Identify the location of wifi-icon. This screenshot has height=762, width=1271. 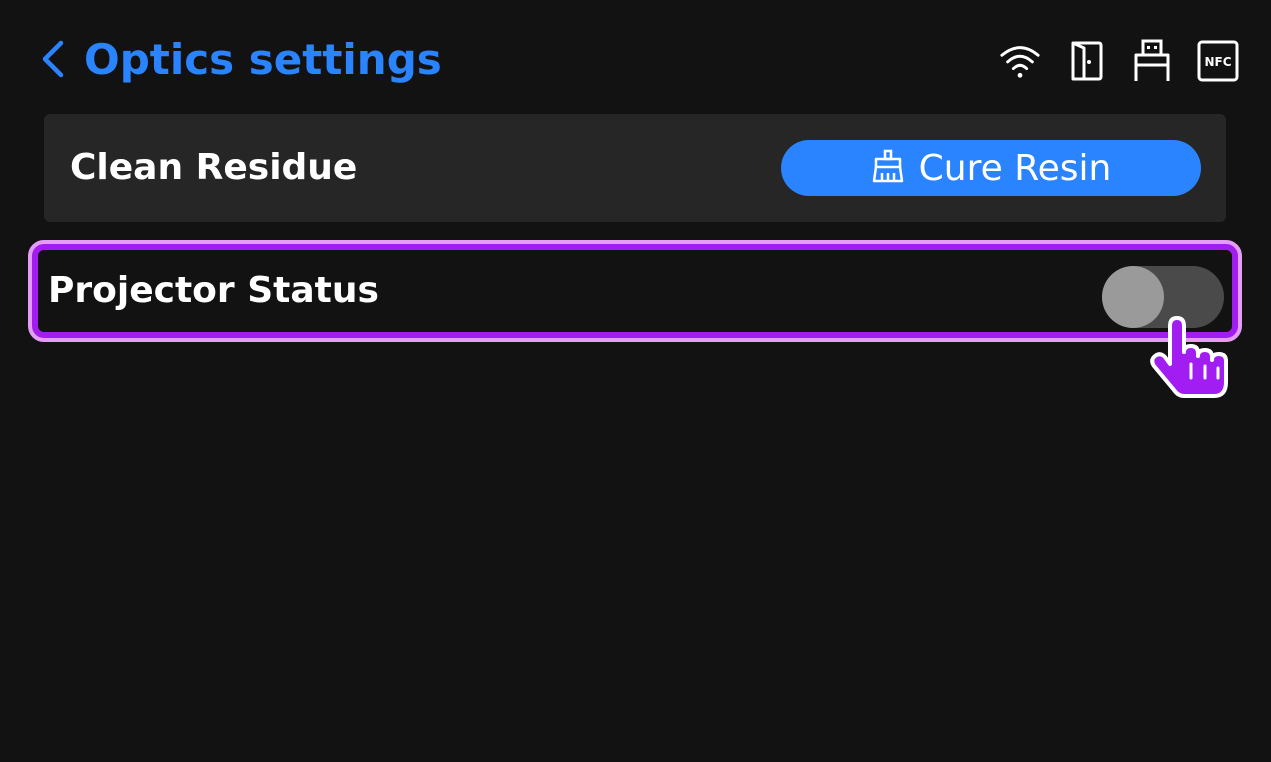
(1020, 61).